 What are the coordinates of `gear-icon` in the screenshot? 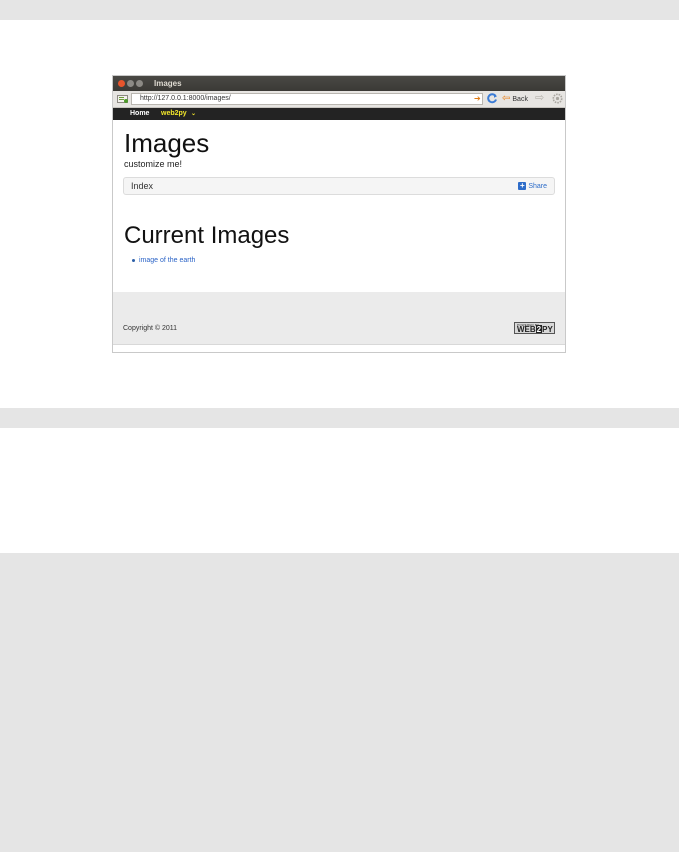 It's located at (557, 98).